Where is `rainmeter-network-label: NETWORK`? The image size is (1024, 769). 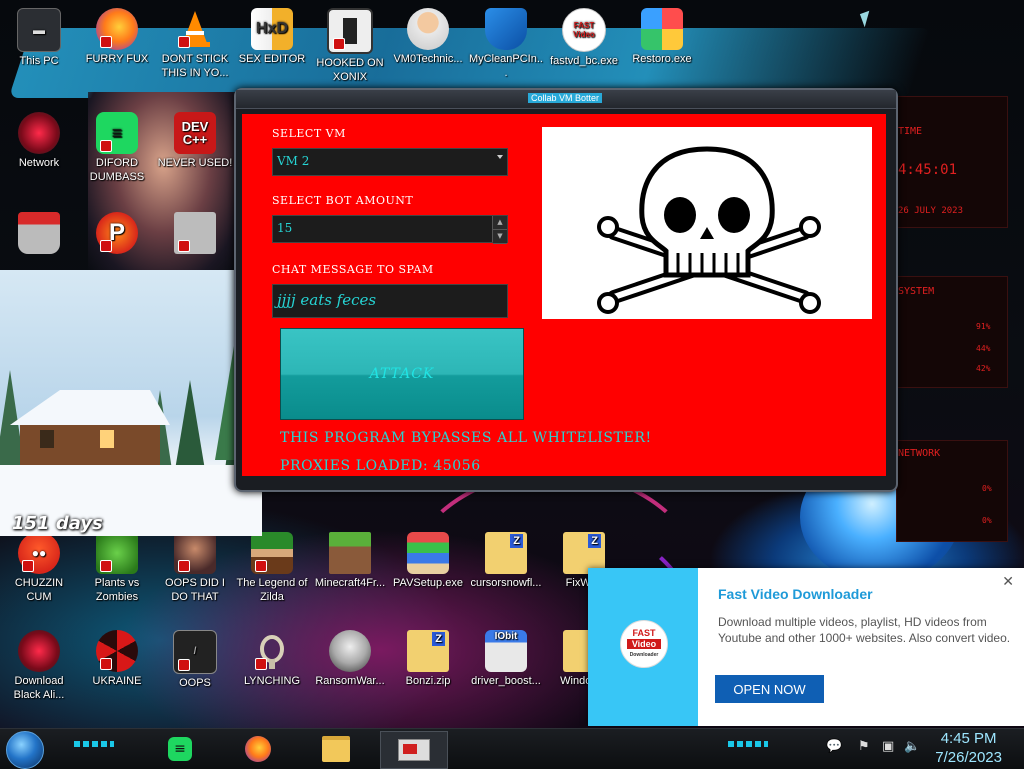
rainmeter-network-label: NETWORK is located at coordinates (919, 453).